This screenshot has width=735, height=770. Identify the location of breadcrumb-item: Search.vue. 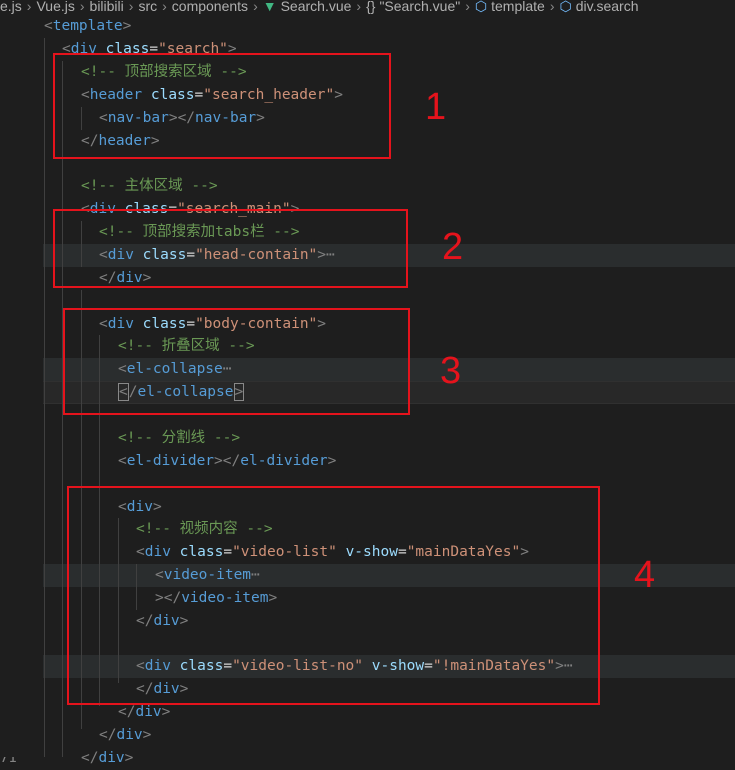
(316, 7).